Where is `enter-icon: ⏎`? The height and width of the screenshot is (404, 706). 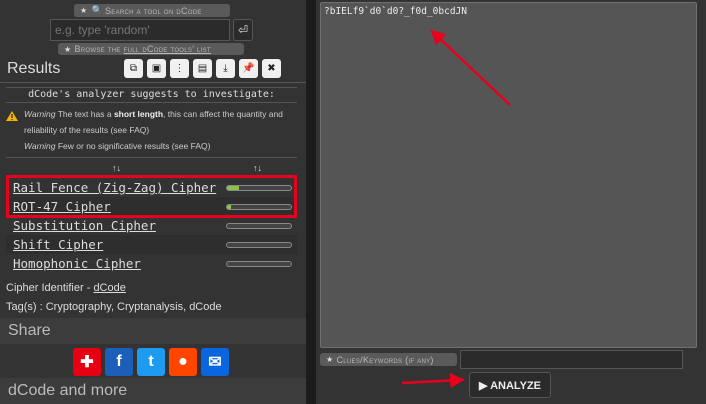
enter-icon: ⏎ is located at coordinates (243, 30).